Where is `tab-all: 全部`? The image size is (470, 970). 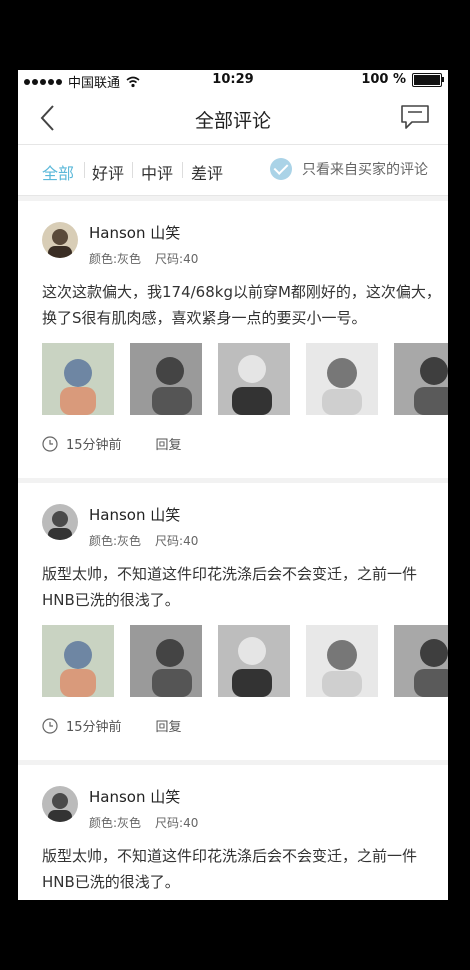
tab-all: 全部 is located at coordinates (58, 172).